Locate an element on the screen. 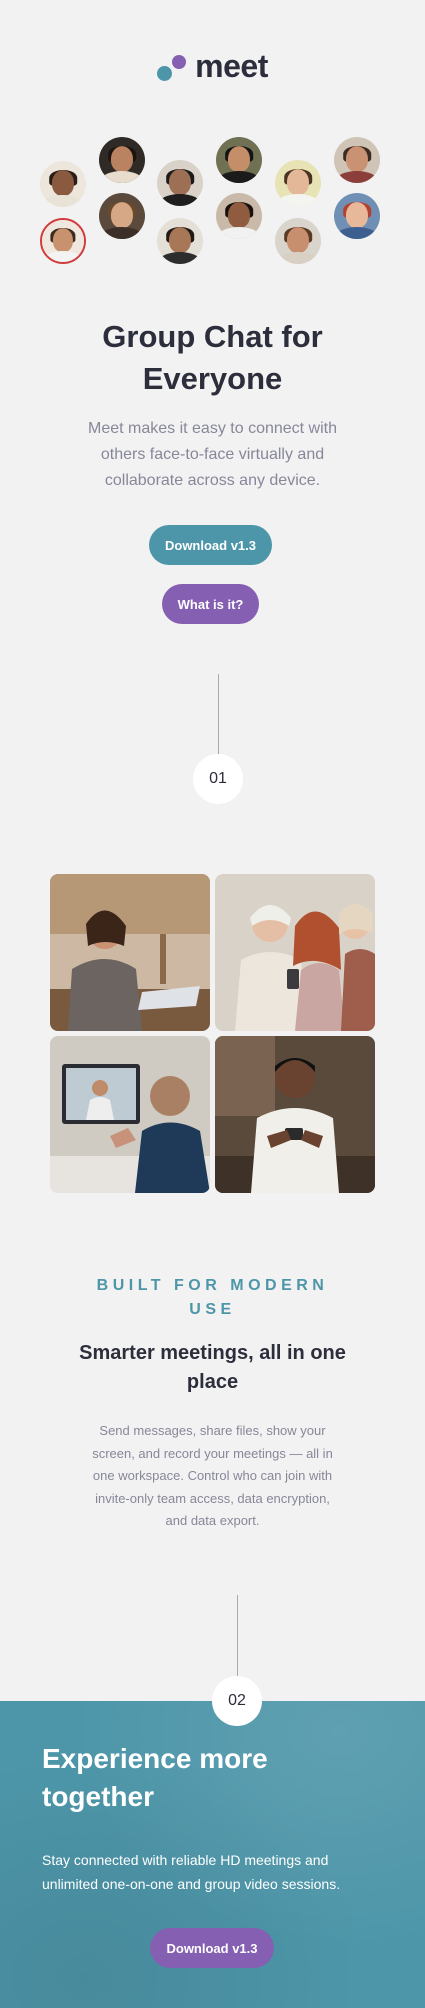 The image size is (425, 2008). step-badge-02: 02 is located at coordinates (237, 1701).